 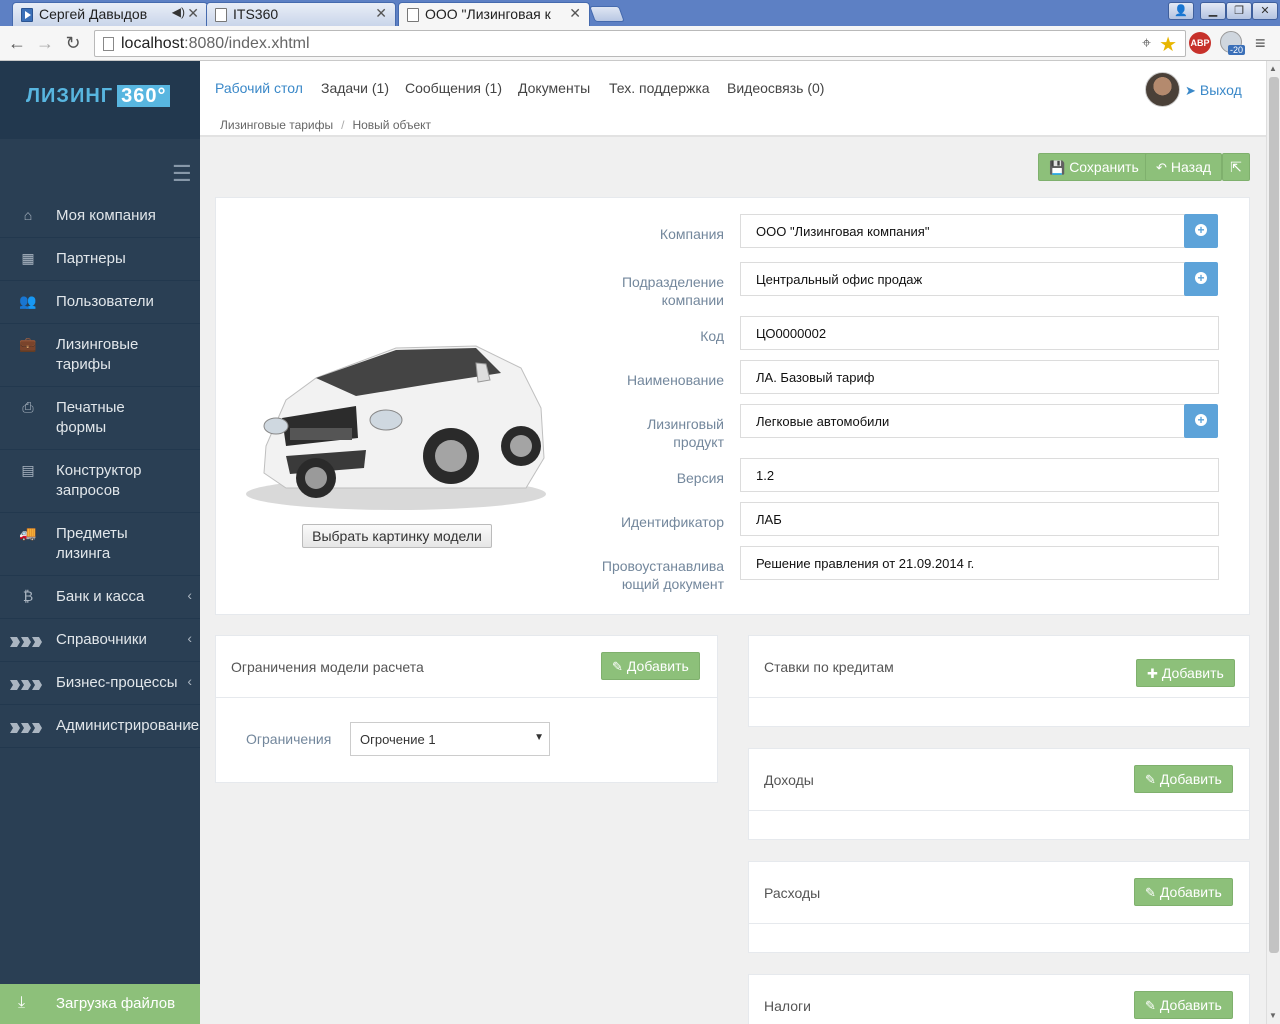 What do you see at coordinates (1162, 89) in the screenshot?
I see `avatar` at bounding box center [1162, 89].